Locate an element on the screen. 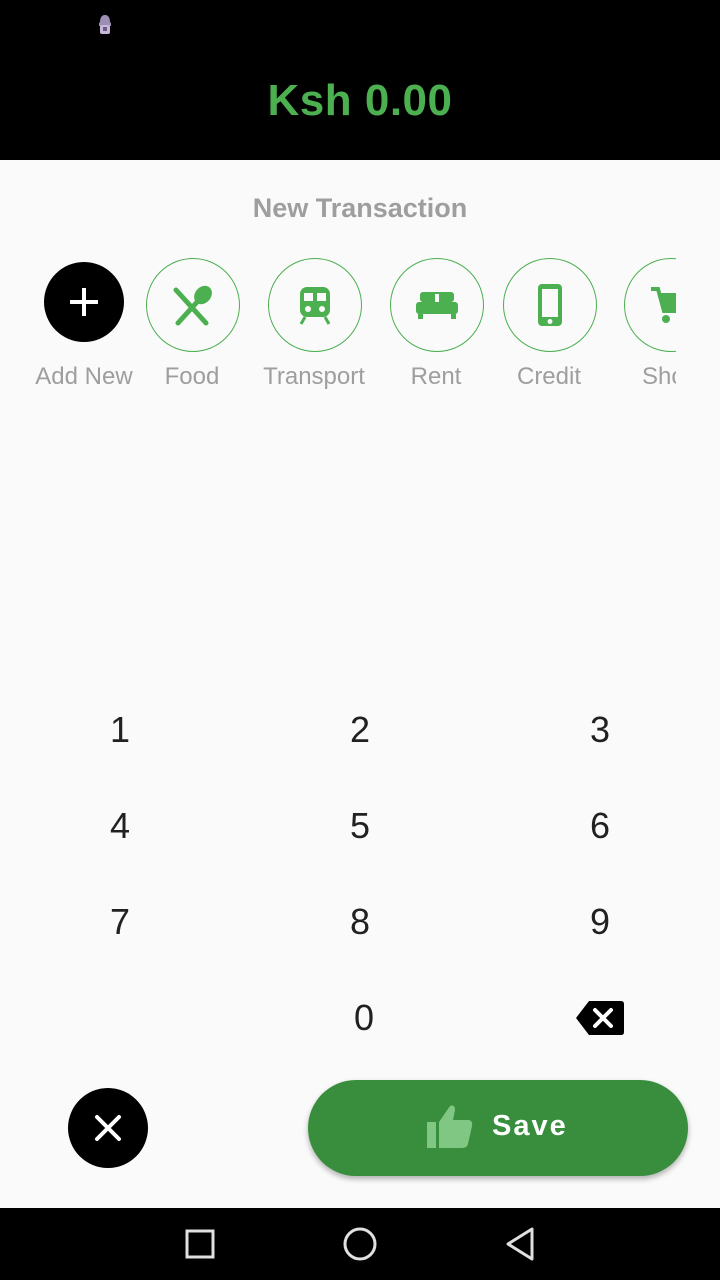 This screenshot has width=720, height=1280. key-5: 5 is located at coordinates (360, 826).